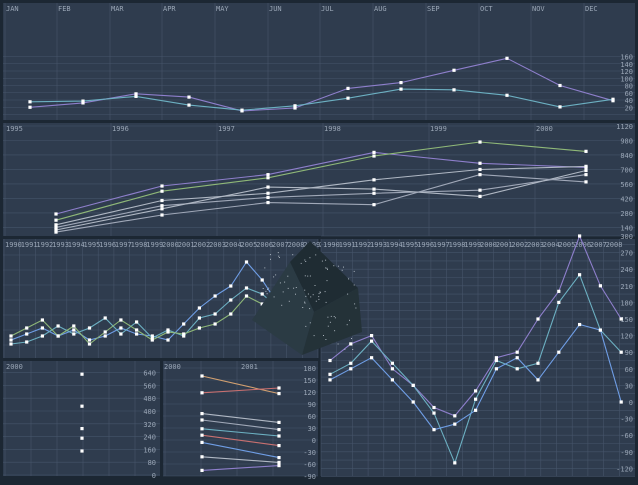 The width and height of the screenshot is (638, 485). What do you see at coordinates (201, 245) in the screenshot?
I see `annual-left-x-tick-label: 2002` at bounding box center [201, 245].